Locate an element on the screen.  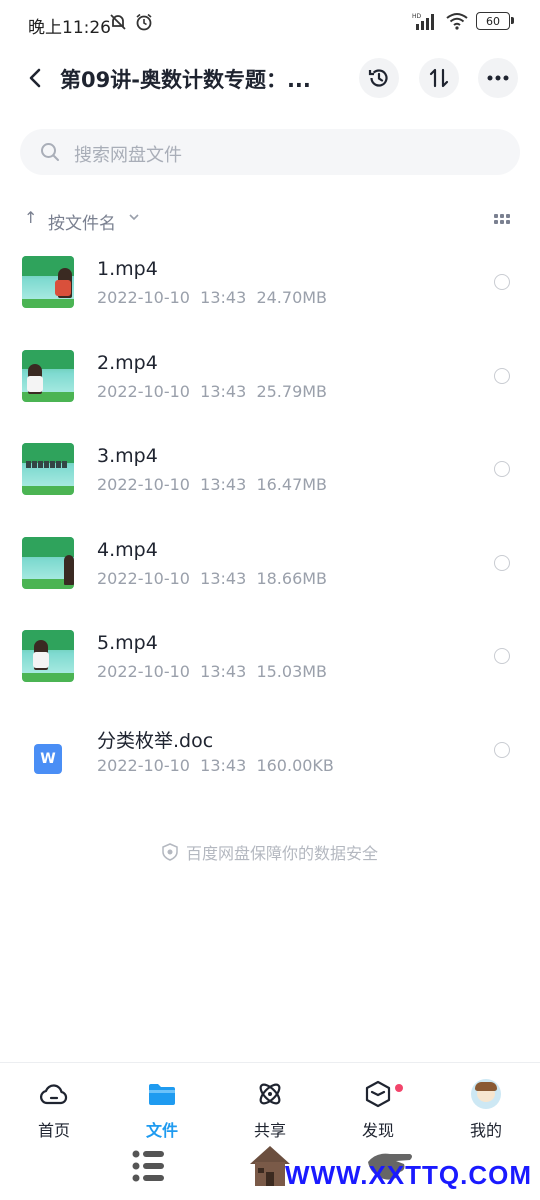
file-row: 1.mp4 2022-10-10 13:43 24.70MB is located at coordinates (270, 289).